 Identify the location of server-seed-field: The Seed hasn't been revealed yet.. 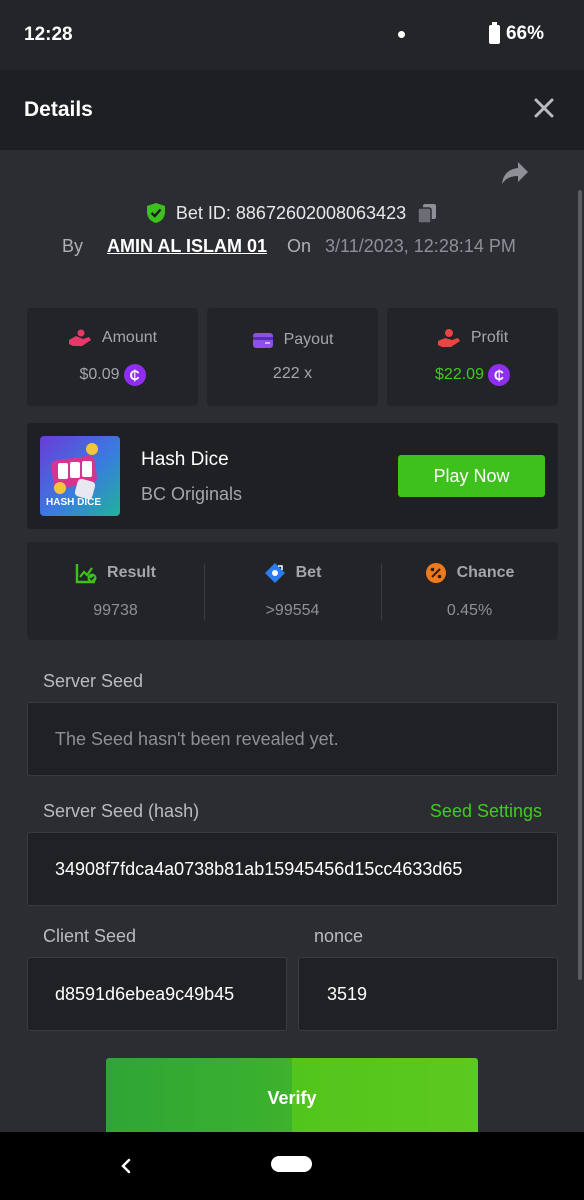
(292, 739).